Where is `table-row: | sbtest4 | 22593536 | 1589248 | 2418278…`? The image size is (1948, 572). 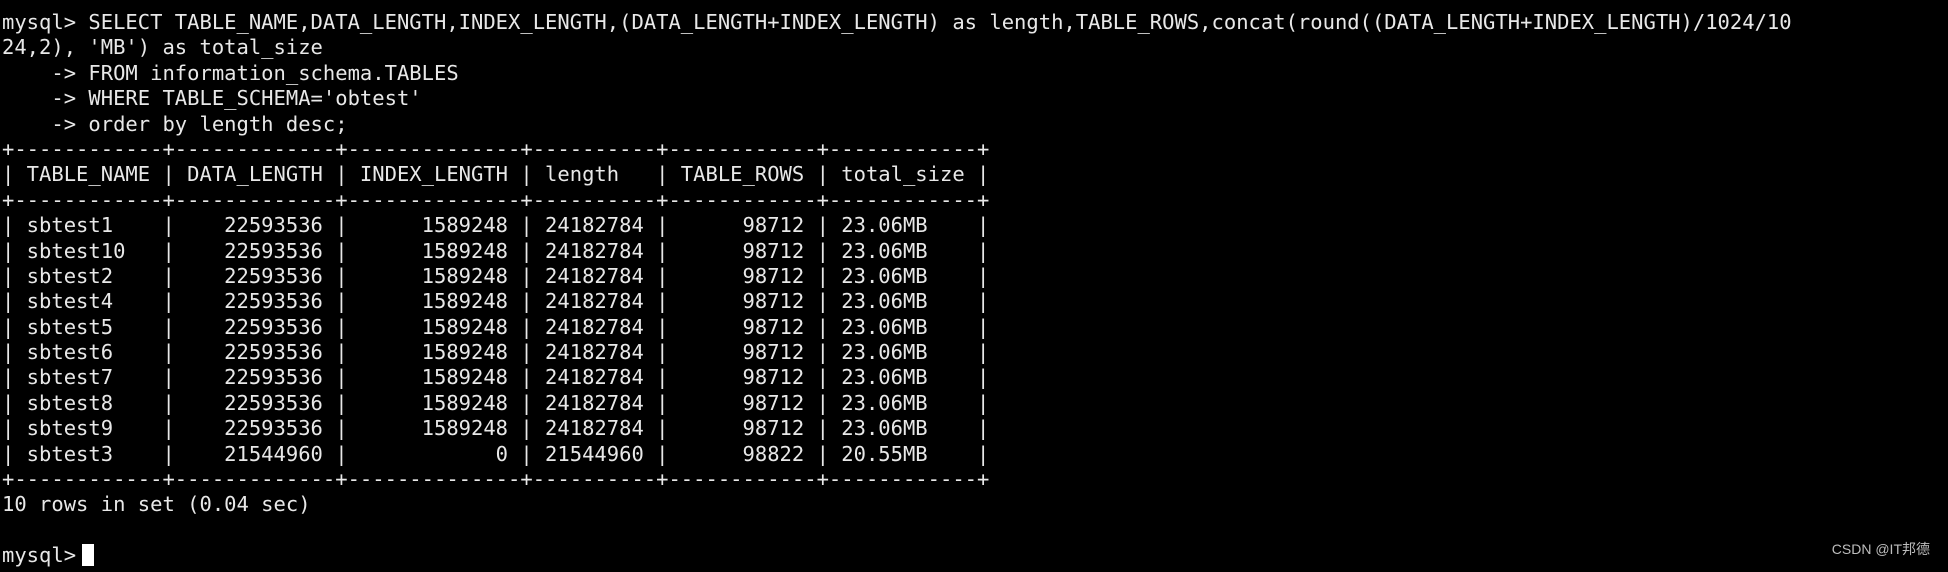 table-row: | sbtest4 | 22593536 | 1589248 | 2418278… is located at coordinates (496, 301).